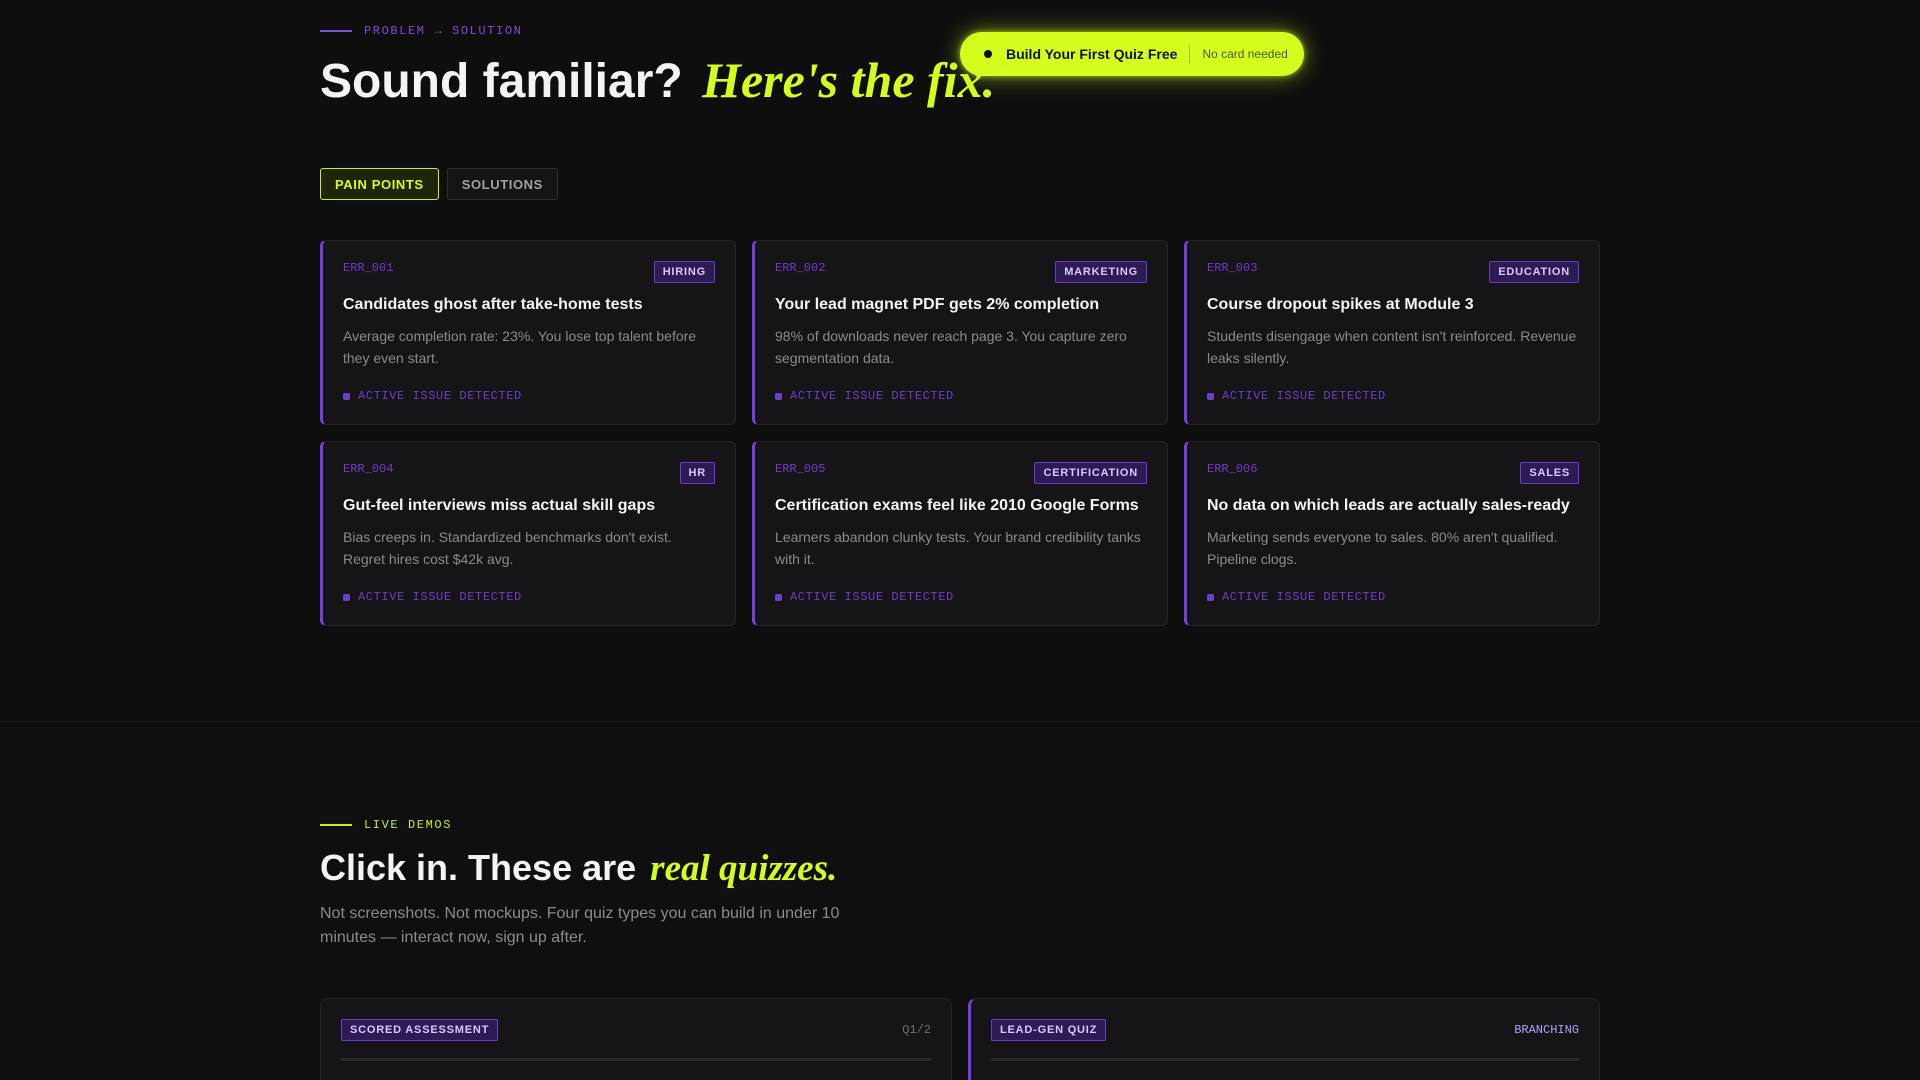  What do you see at coordinates (501, 81) in the screenshot?
I see `headline-main: Sound familiar?` at bounding box center [501, 81].